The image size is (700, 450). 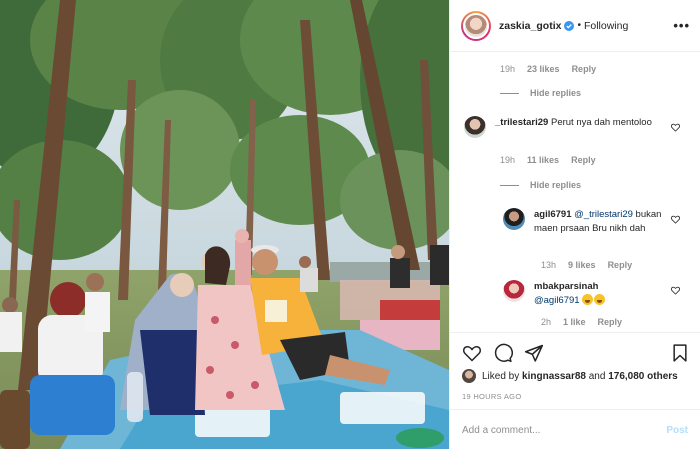 I want to click on comment-meta: 19h 11 likes Reply, so click(x=548, y=160).